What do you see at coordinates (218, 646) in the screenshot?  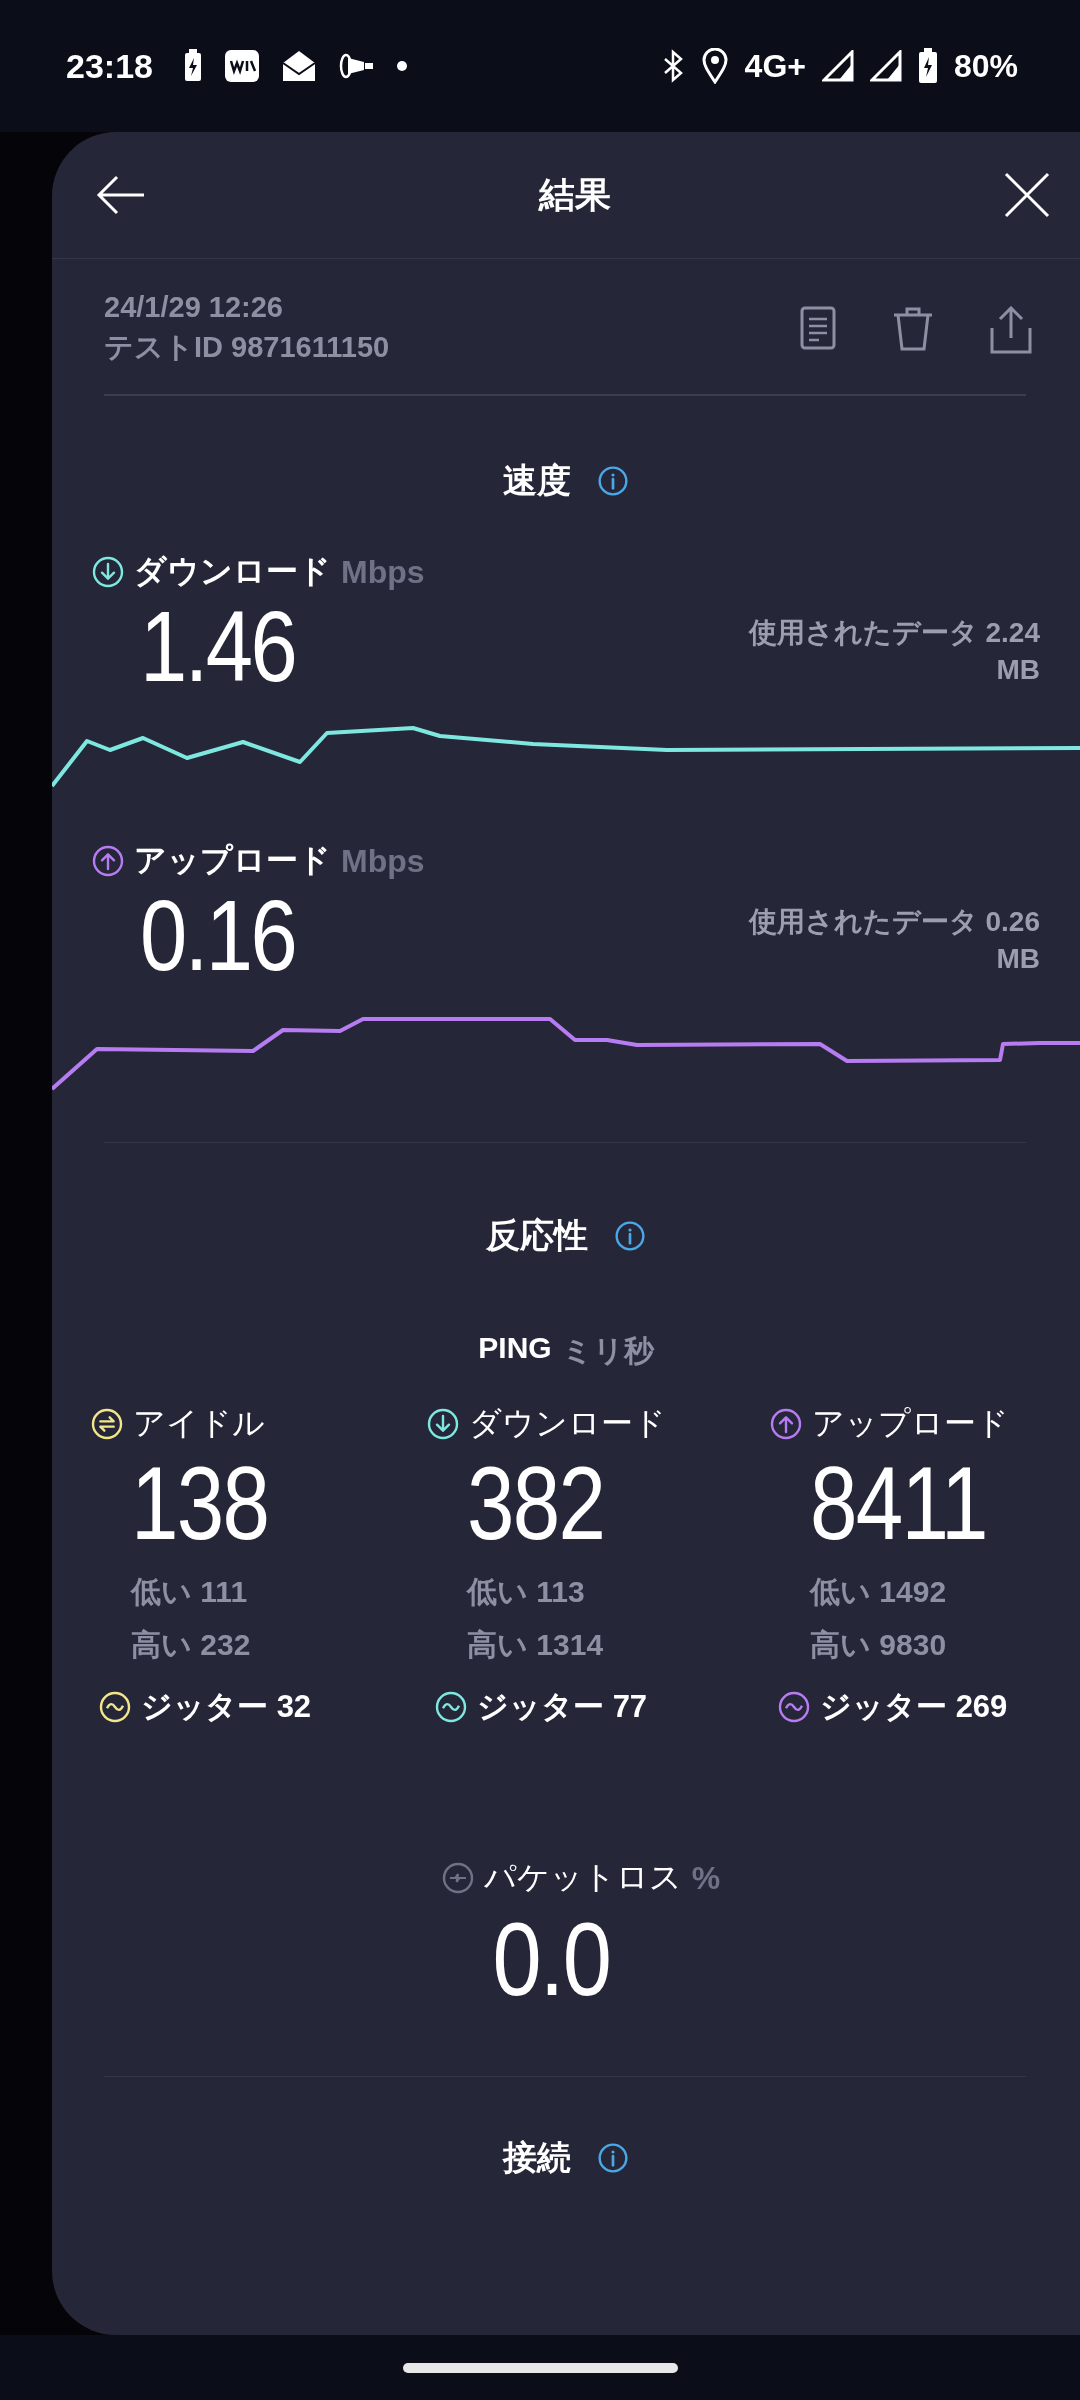 I see `speed-value: 1.46` at bounding box center [218, 646].